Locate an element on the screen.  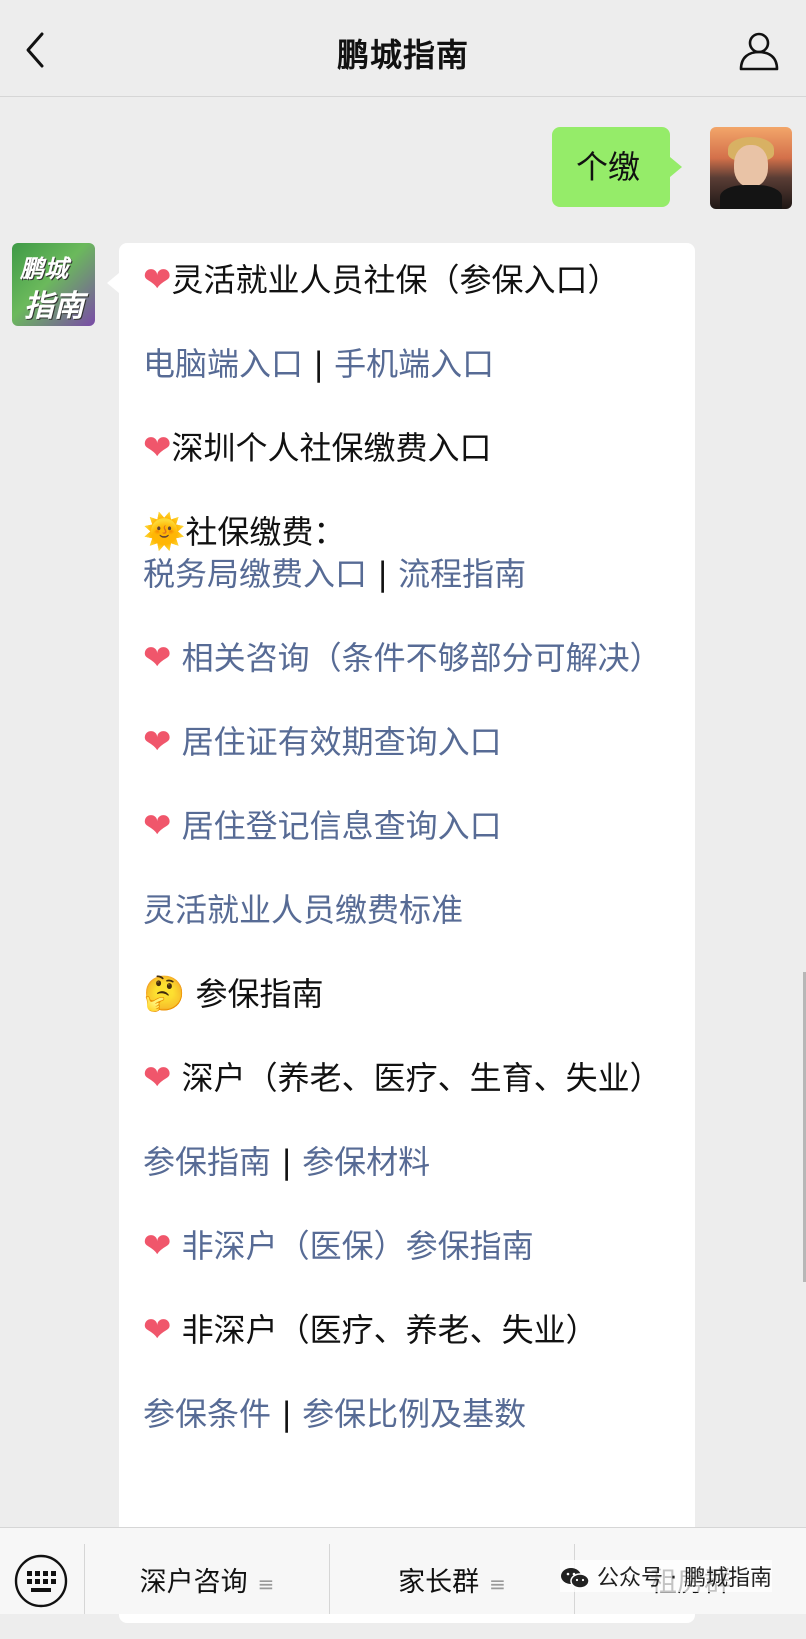
avatar-logo-line2: 指南 is located at coordinates (54, 306).